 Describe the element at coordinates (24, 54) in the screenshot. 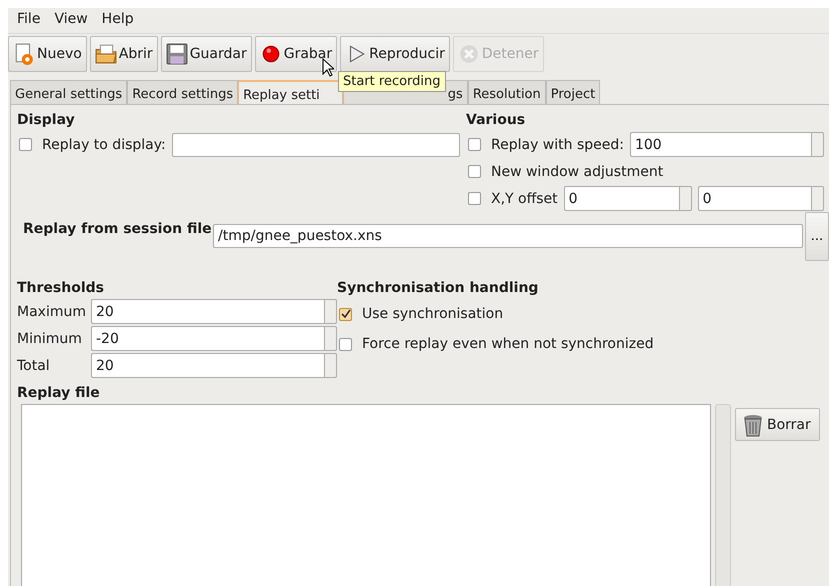

I see `new-icon` at that location.